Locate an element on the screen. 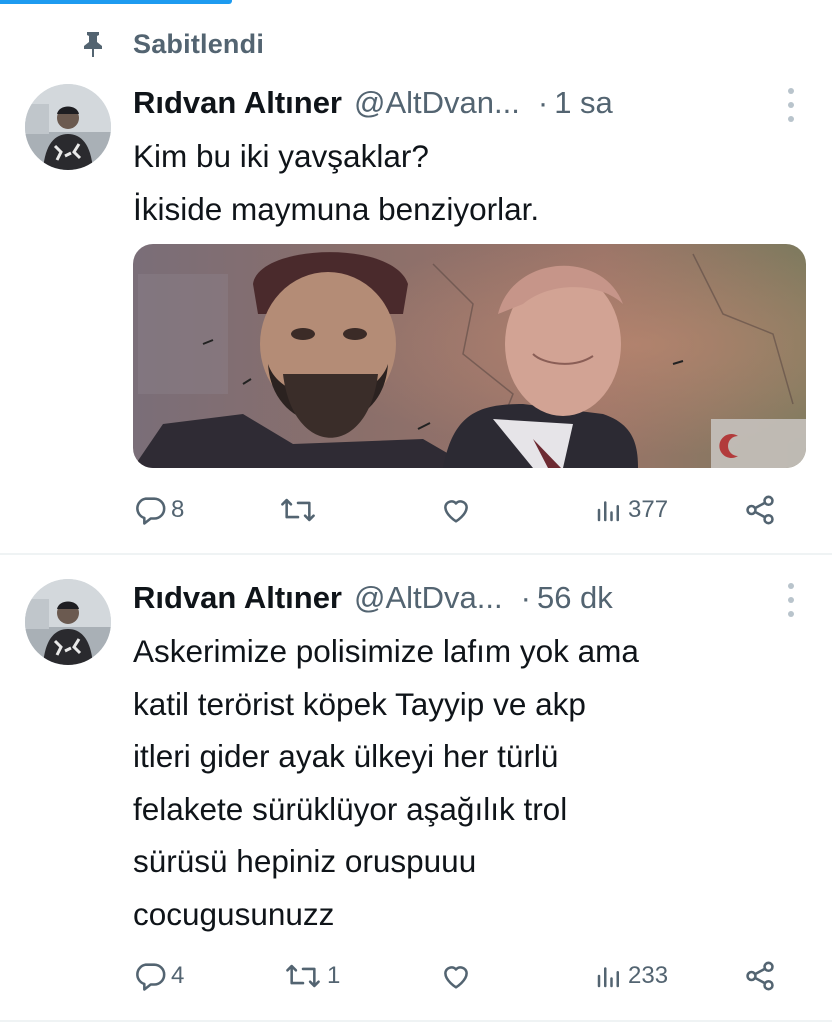  reply-button: 8 is located at coordinates (158, 510).